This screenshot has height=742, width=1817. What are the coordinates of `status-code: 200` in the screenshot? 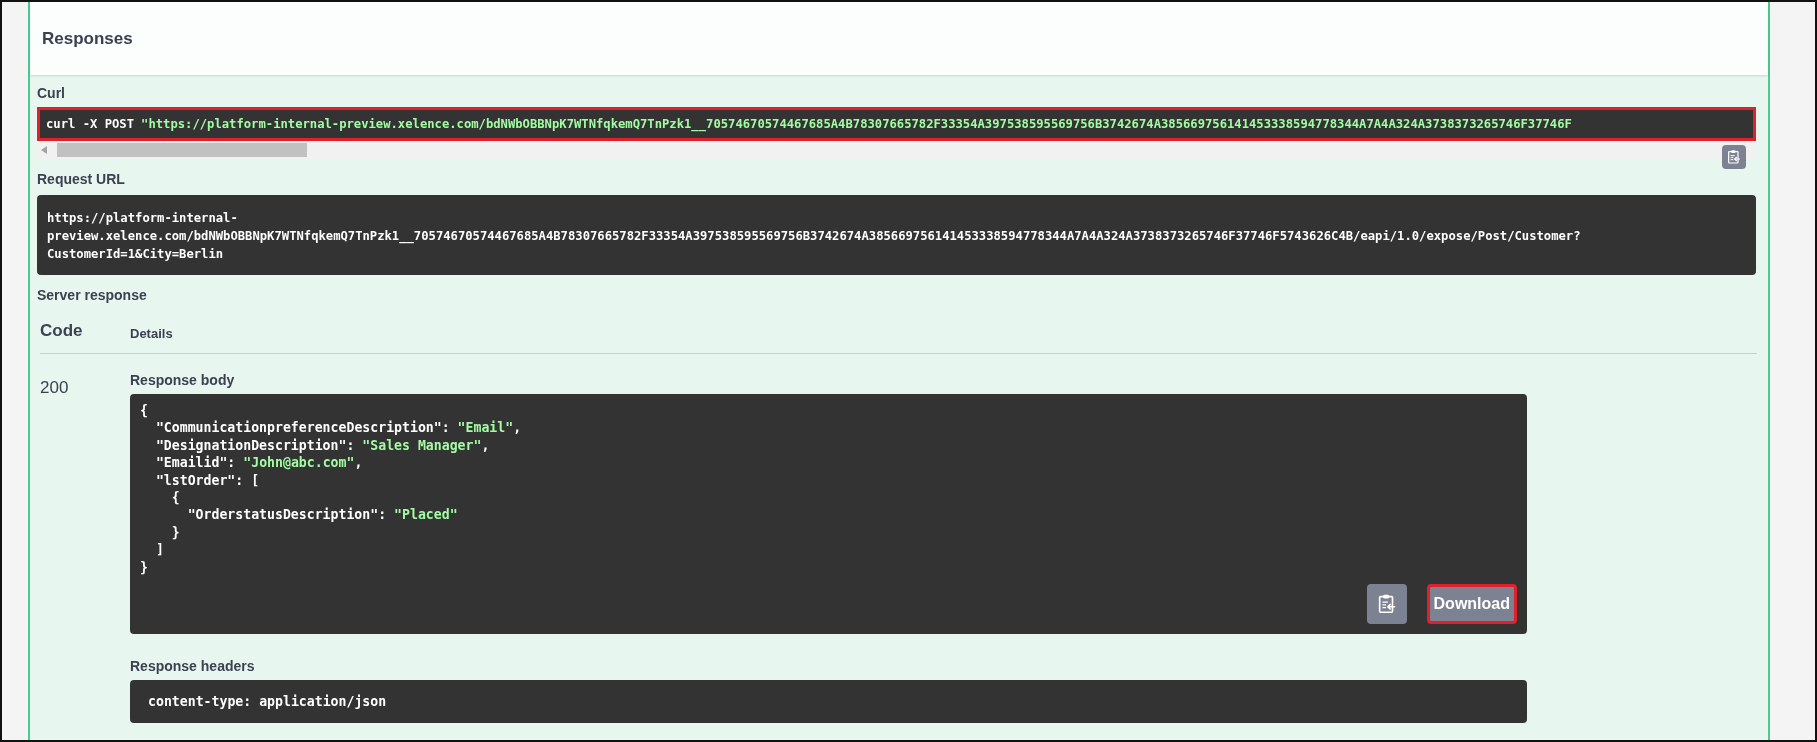 It's located at (55, 388).